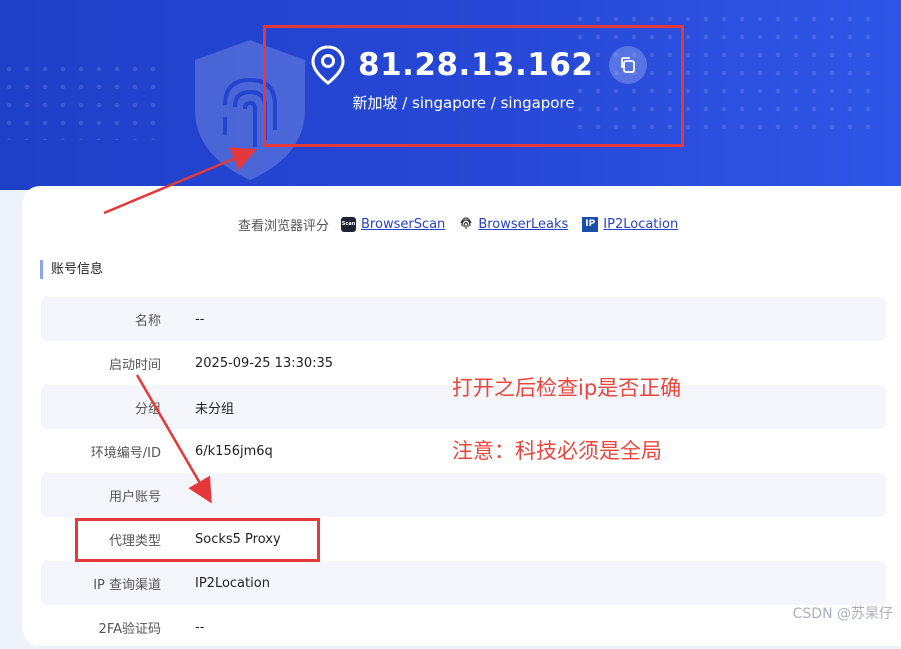 The width and height of the screenshot is (901, 649). What do you see at coordinates (173, 439) in the screenshot?
I see `arrow-to-proxy` at bounding box center [173, 439].